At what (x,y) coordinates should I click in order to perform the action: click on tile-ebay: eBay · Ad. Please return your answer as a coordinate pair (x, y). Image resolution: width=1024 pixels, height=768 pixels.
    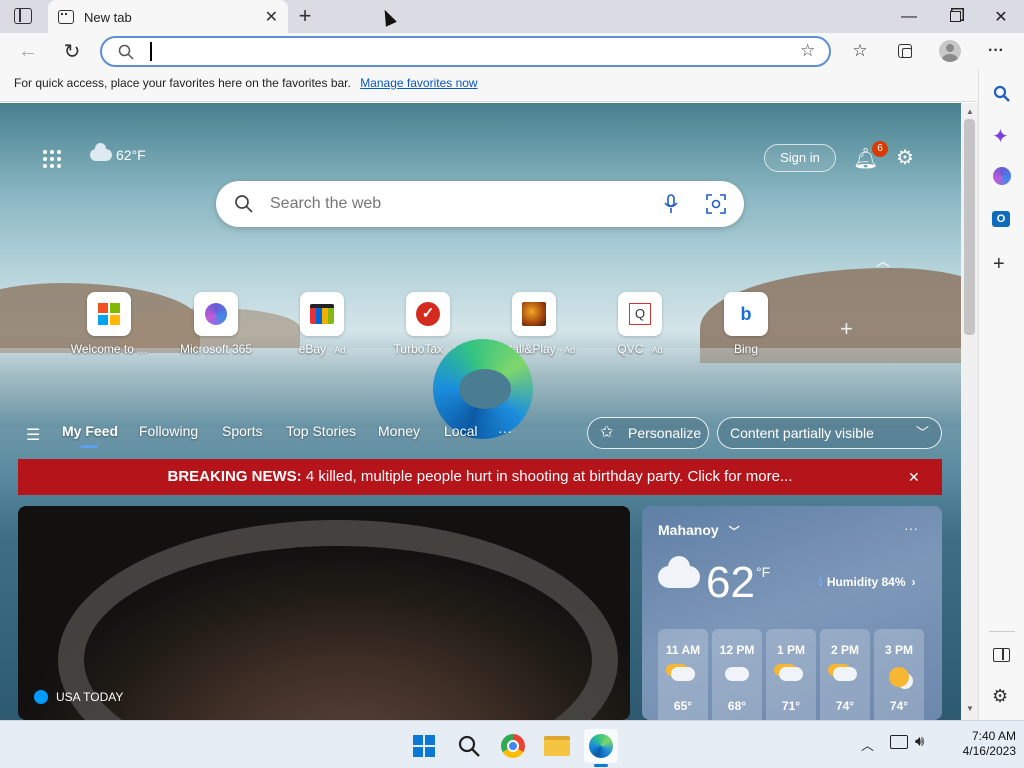
    Looking at the image, I should click on (322, 324).